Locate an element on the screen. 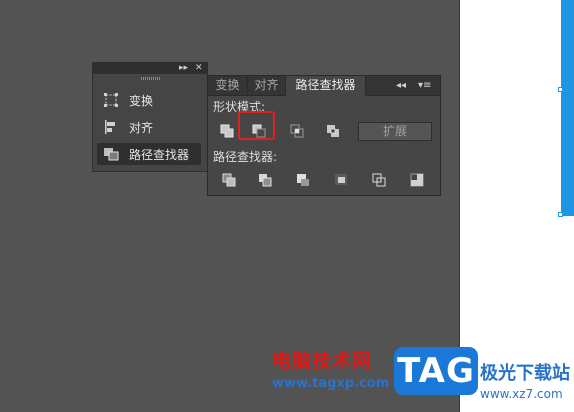  watermark-left: 电脑技术网 www.tagxp.com is located at coordinates (330, 368).